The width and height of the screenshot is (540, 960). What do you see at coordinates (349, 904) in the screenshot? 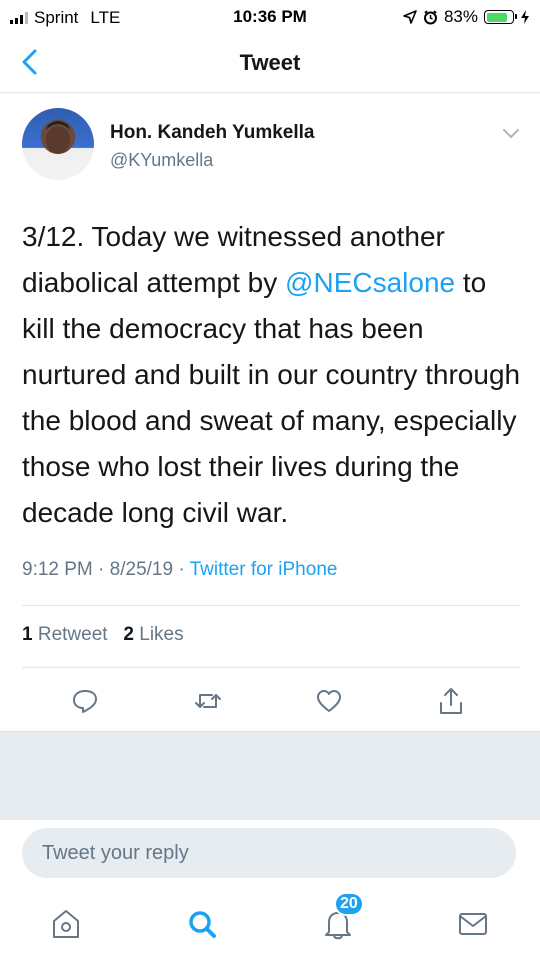
I see `notifications-badge: 20` at bounding box center [349, 904].